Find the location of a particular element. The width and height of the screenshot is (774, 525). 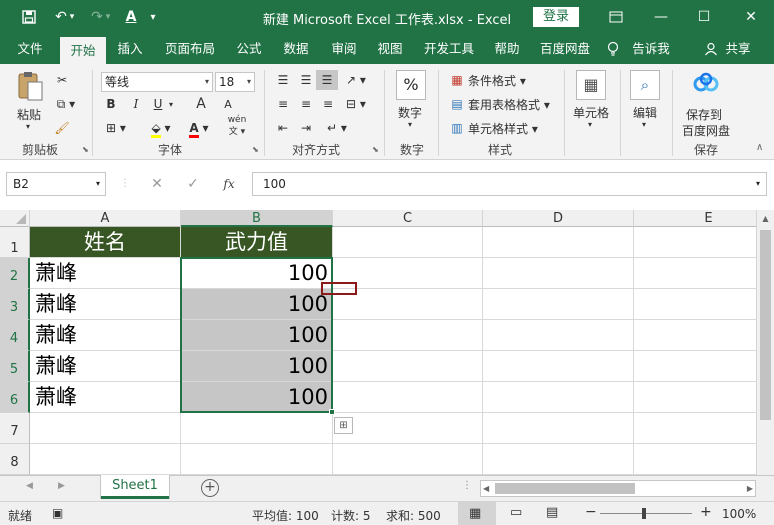

cell-e5 is located at coordinates (704, 366).